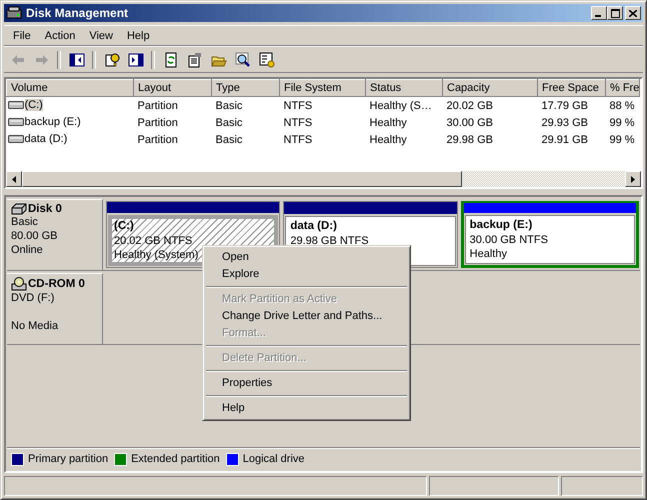 Image resolution: width=647 pixels, height=500 pixels. Describe the element at coordinates (306, 274) in the screenshot. I see `menu-item: Explore` at that location.